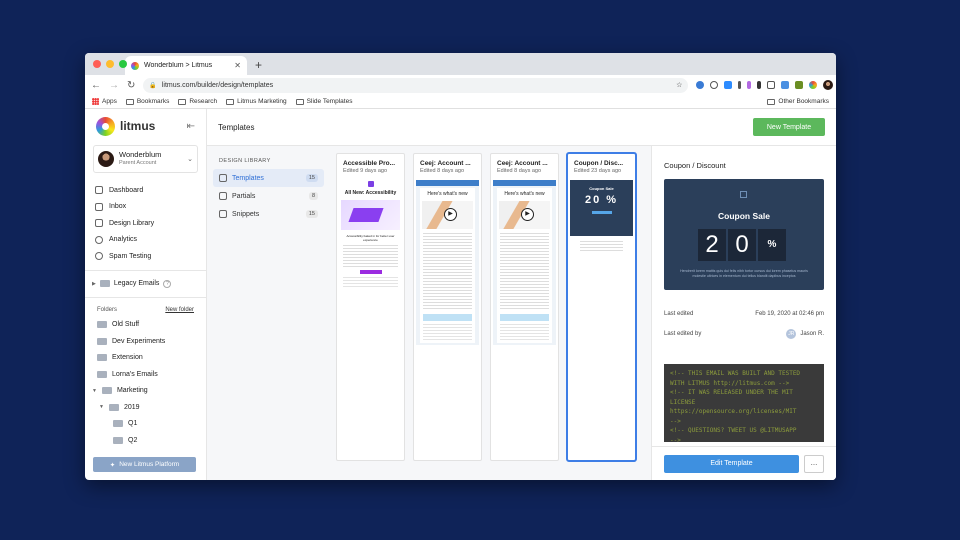 The width and height of the screenshot is (960, 540). Describe the element at coordinates (258, 65) in the screenshot. I see `new-tab-icon: +` at that location.